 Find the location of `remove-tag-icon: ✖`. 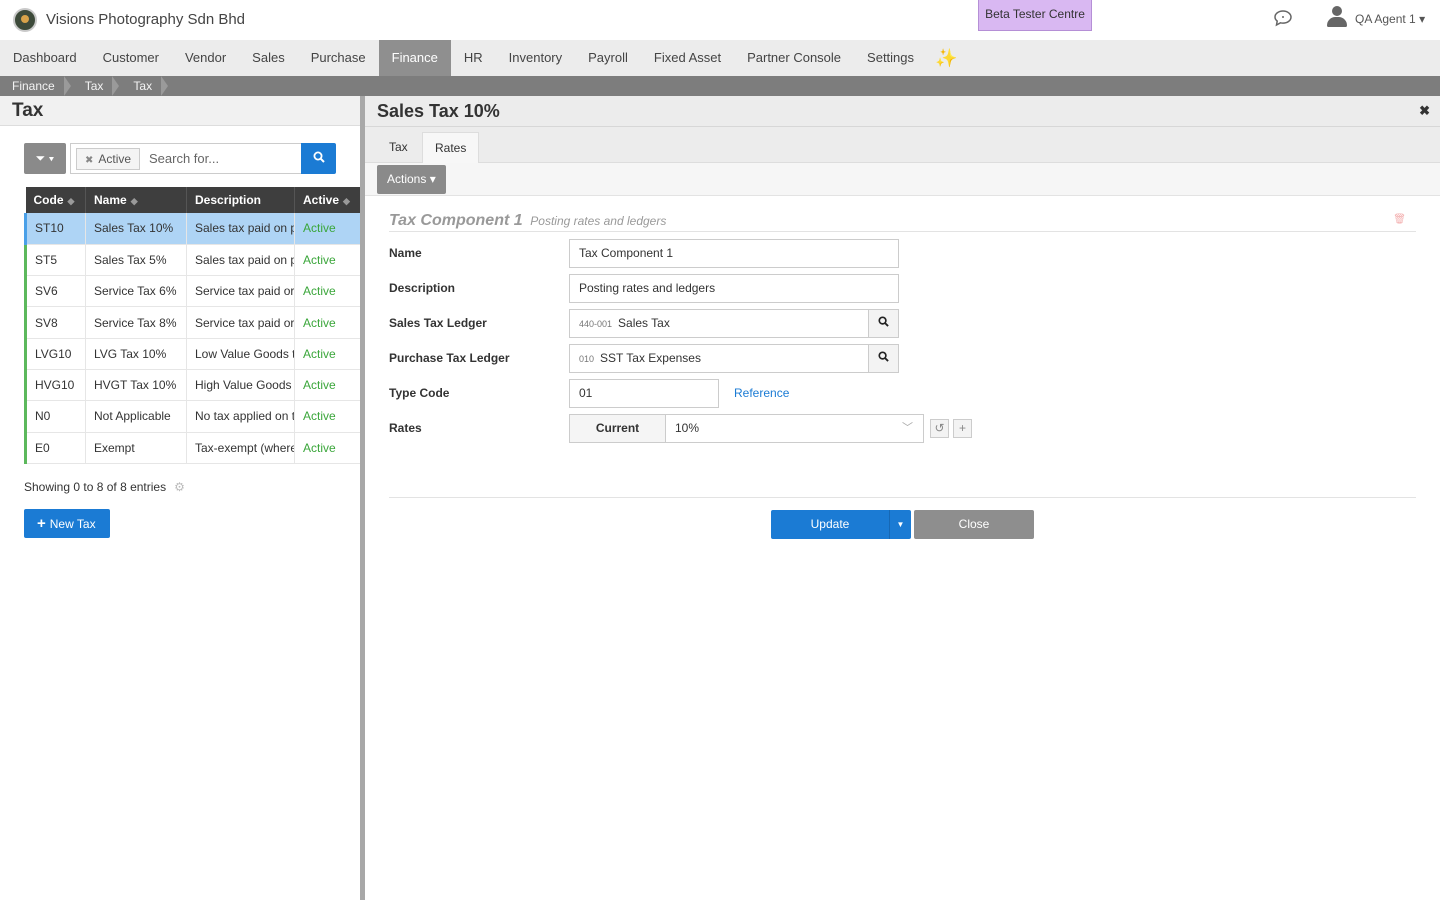

remove-tag-icon: ✖ is located at coordinates (89, 160).